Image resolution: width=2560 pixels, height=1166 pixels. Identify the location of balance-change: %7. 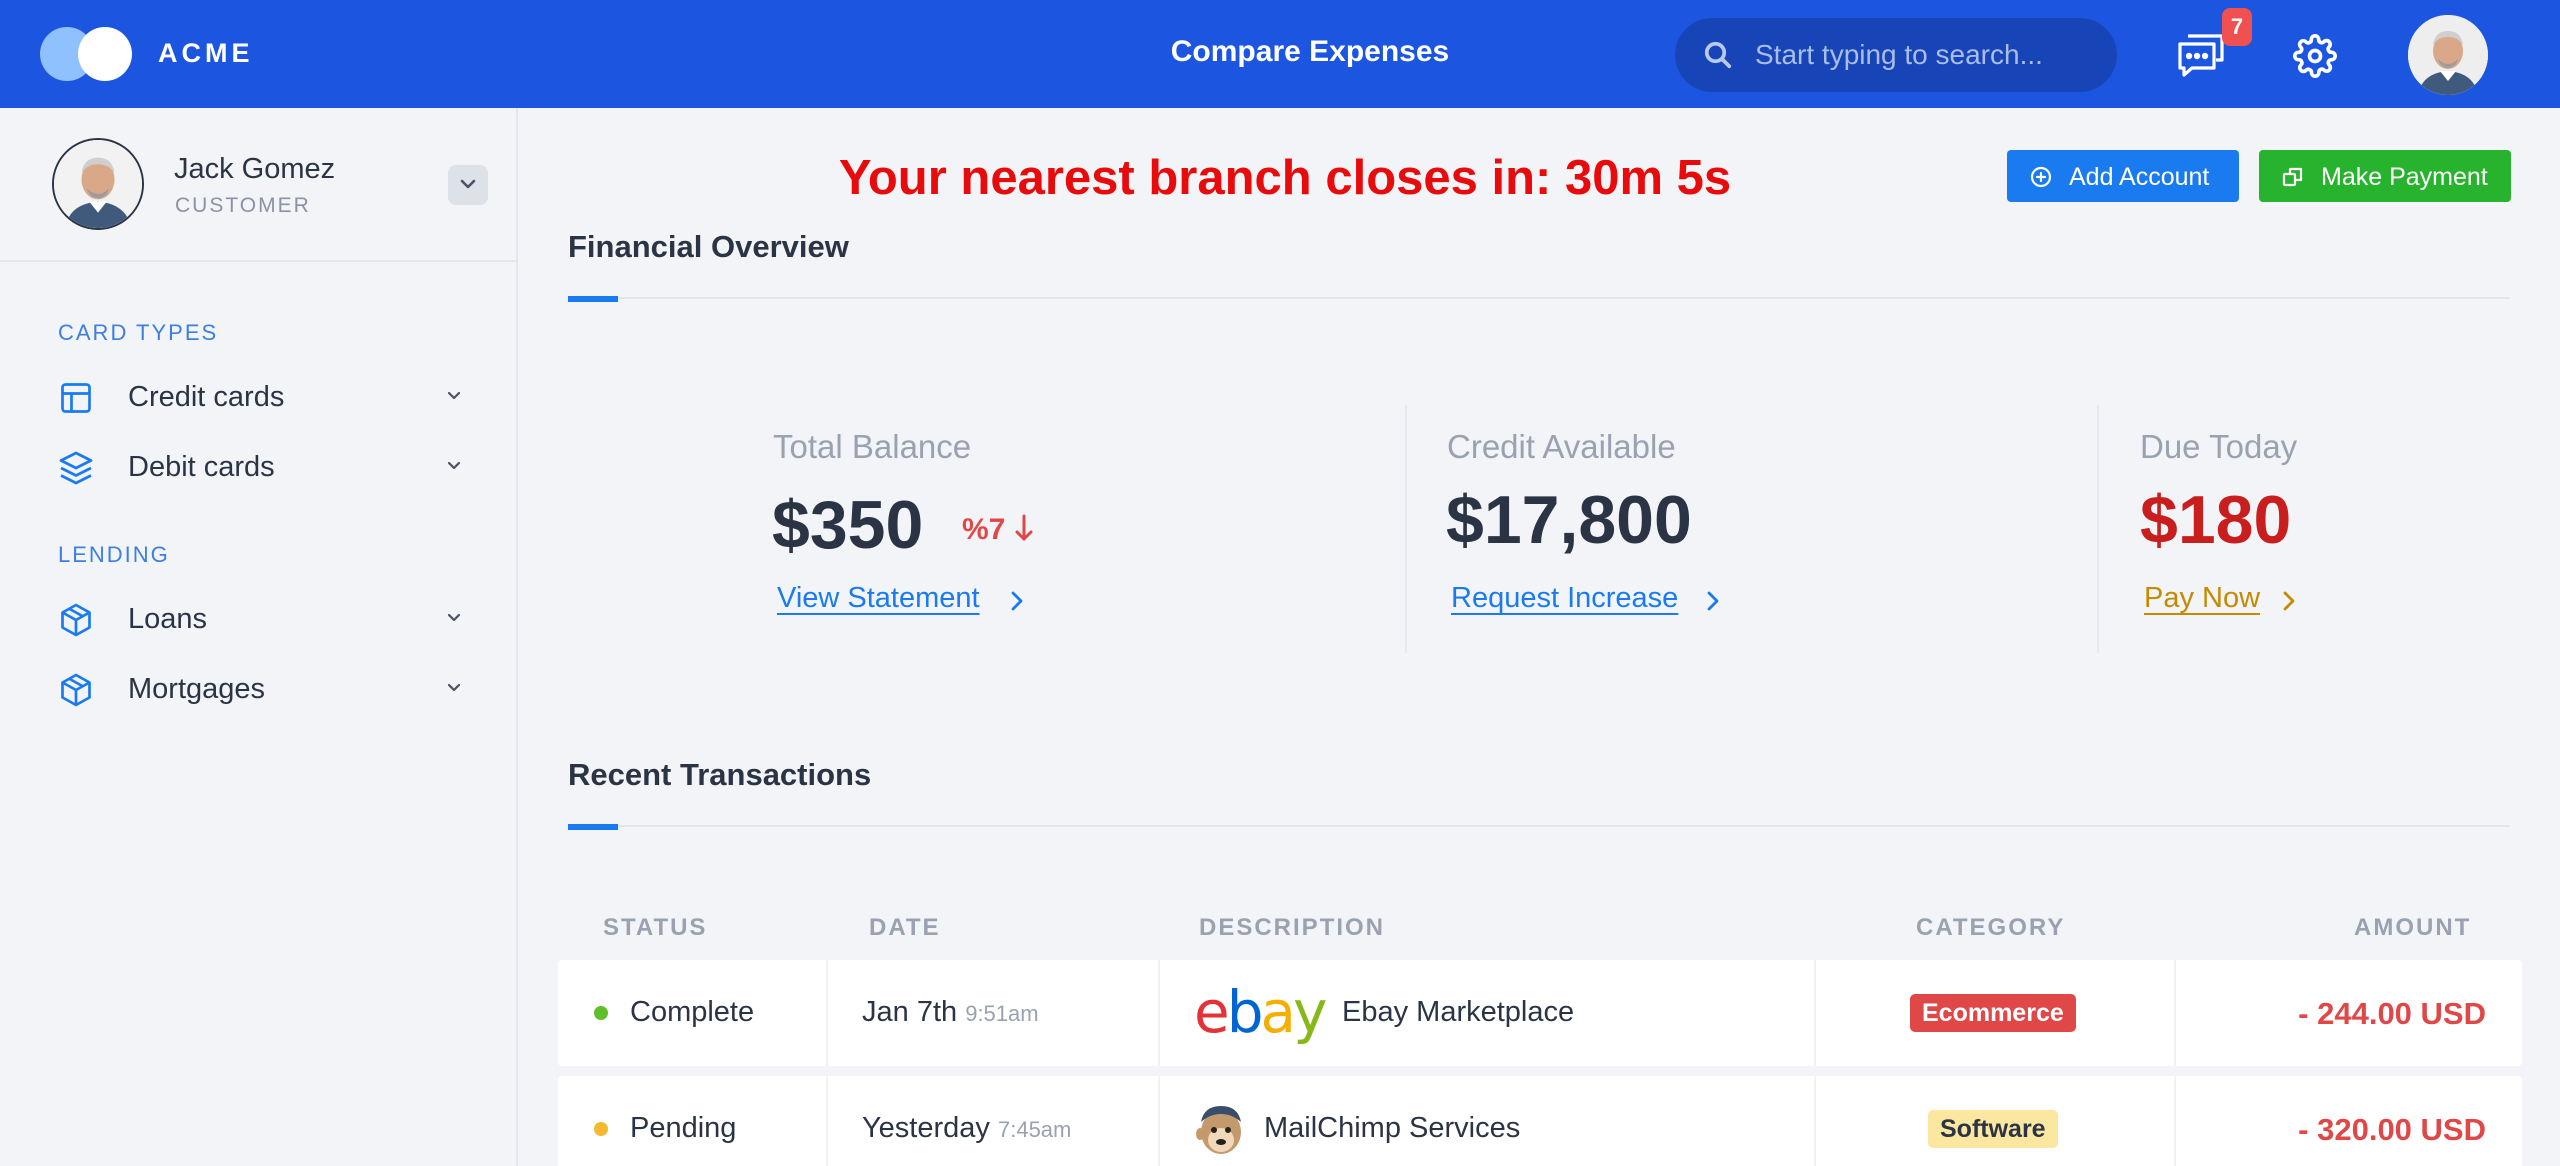
(998, 530).